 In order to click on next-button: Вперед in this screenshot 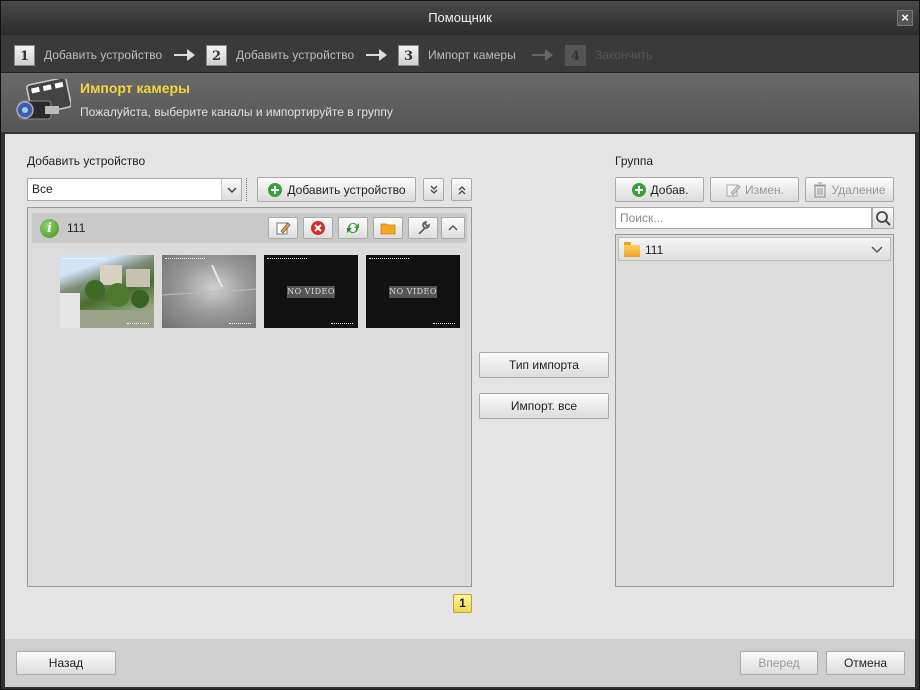, I will do `click(779, 663)`.